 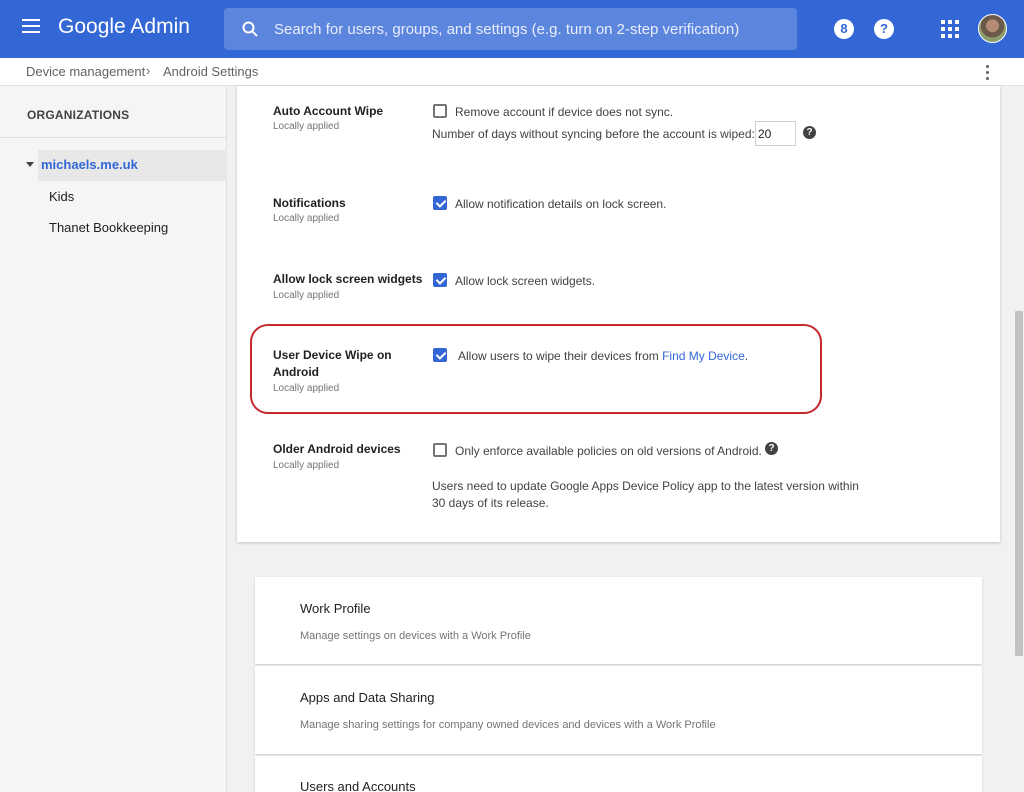 I want to click on lock-widgets-status: Locally applied, so click(x=306, y=295).